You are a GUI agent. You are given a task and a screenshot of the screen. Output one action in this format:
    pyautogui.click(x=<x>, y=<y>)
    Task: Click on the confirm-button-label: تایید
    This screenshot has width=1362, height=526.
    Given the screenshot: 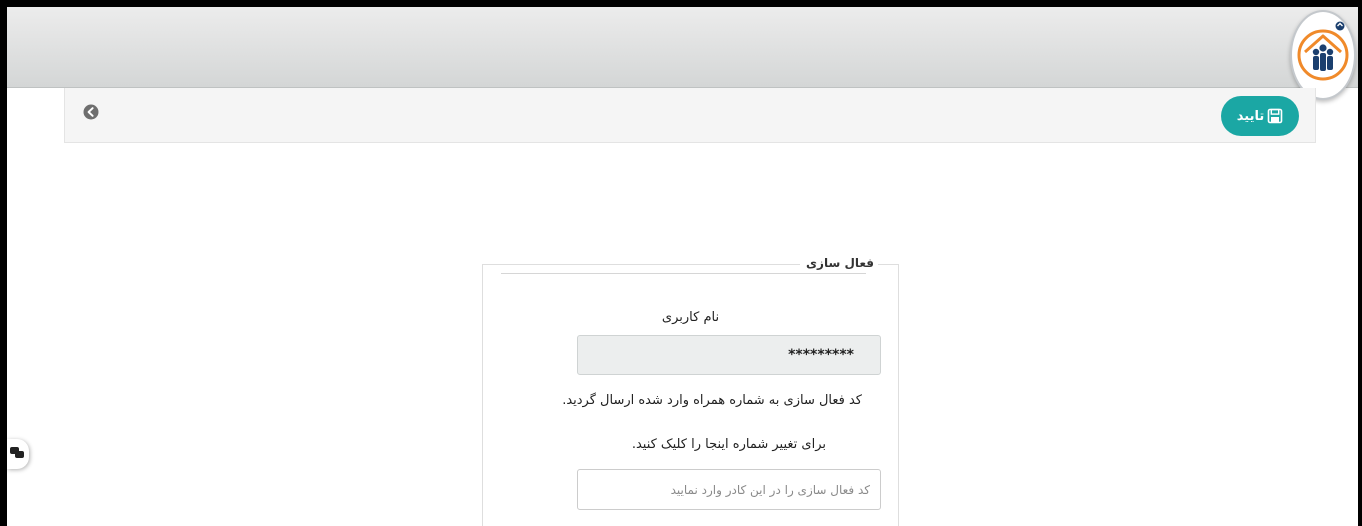 What is the action you would take?
    pyautogui.click(x=1250, y=116)
    